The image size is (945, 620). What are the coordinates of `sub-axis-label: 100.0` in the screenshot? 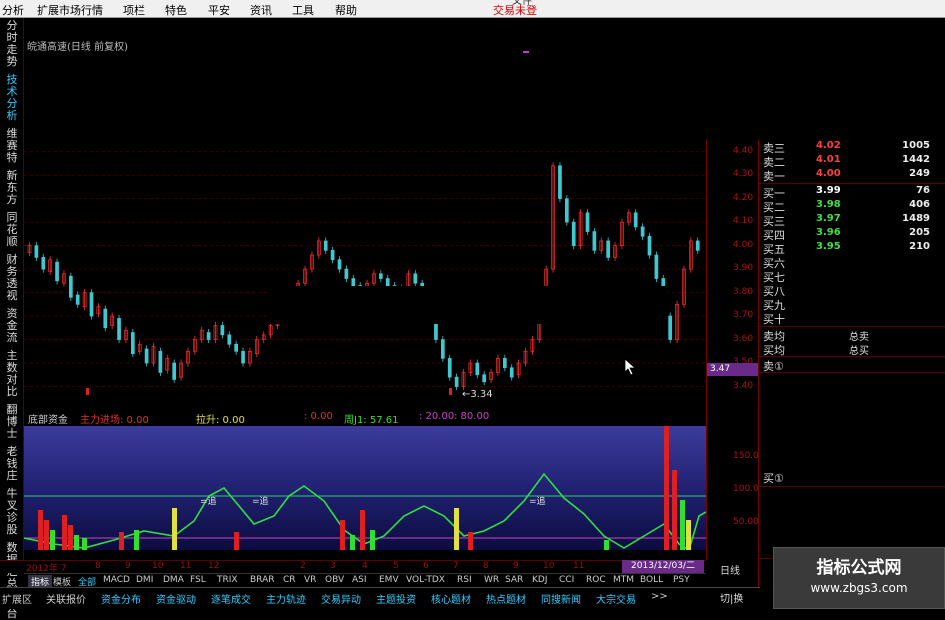 It's located at (746, 489).